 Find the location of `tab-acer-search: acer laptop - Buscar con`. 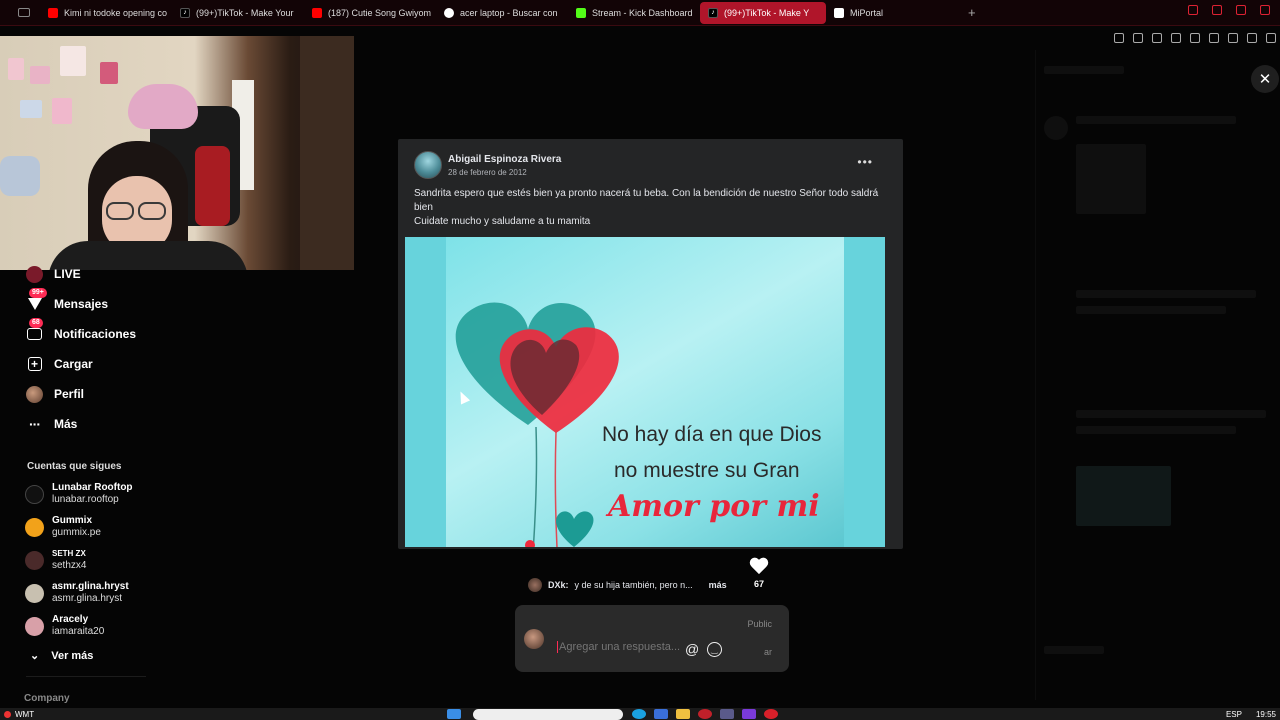

tab-acer-search: acer laptop - Buscar con is located at coordinates (502, 13).